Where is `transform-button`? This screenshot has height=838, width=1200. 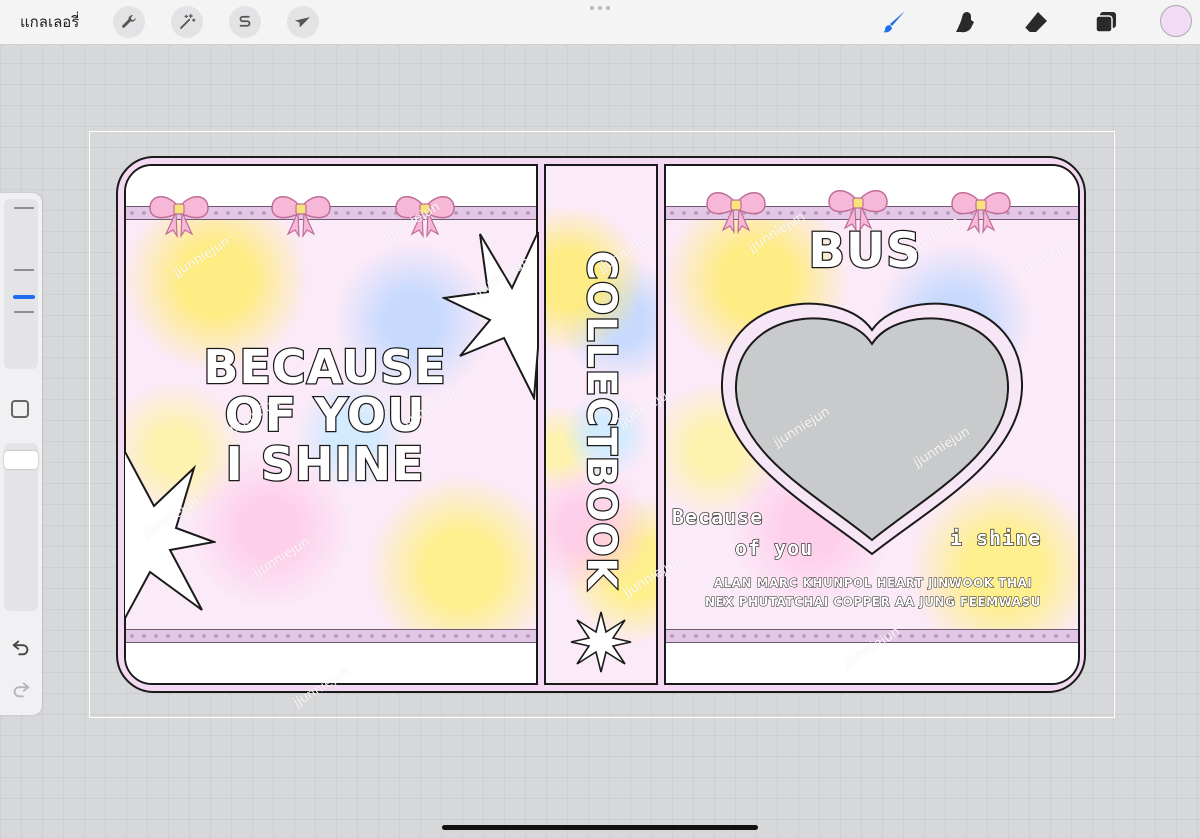 transform-button is located at coordinates (303, 22).